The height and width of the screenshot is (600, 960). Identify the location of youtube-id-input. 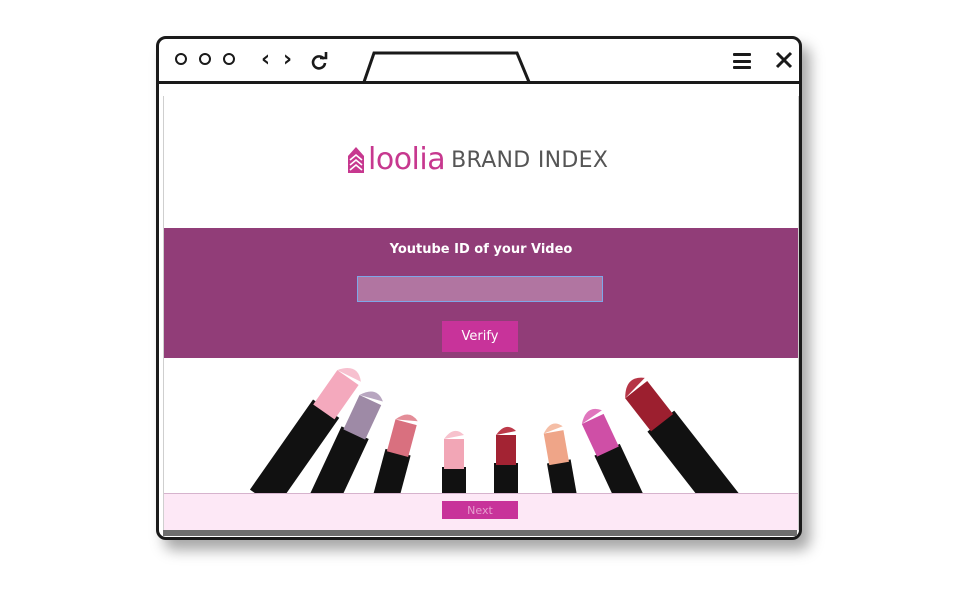
(480, 289).